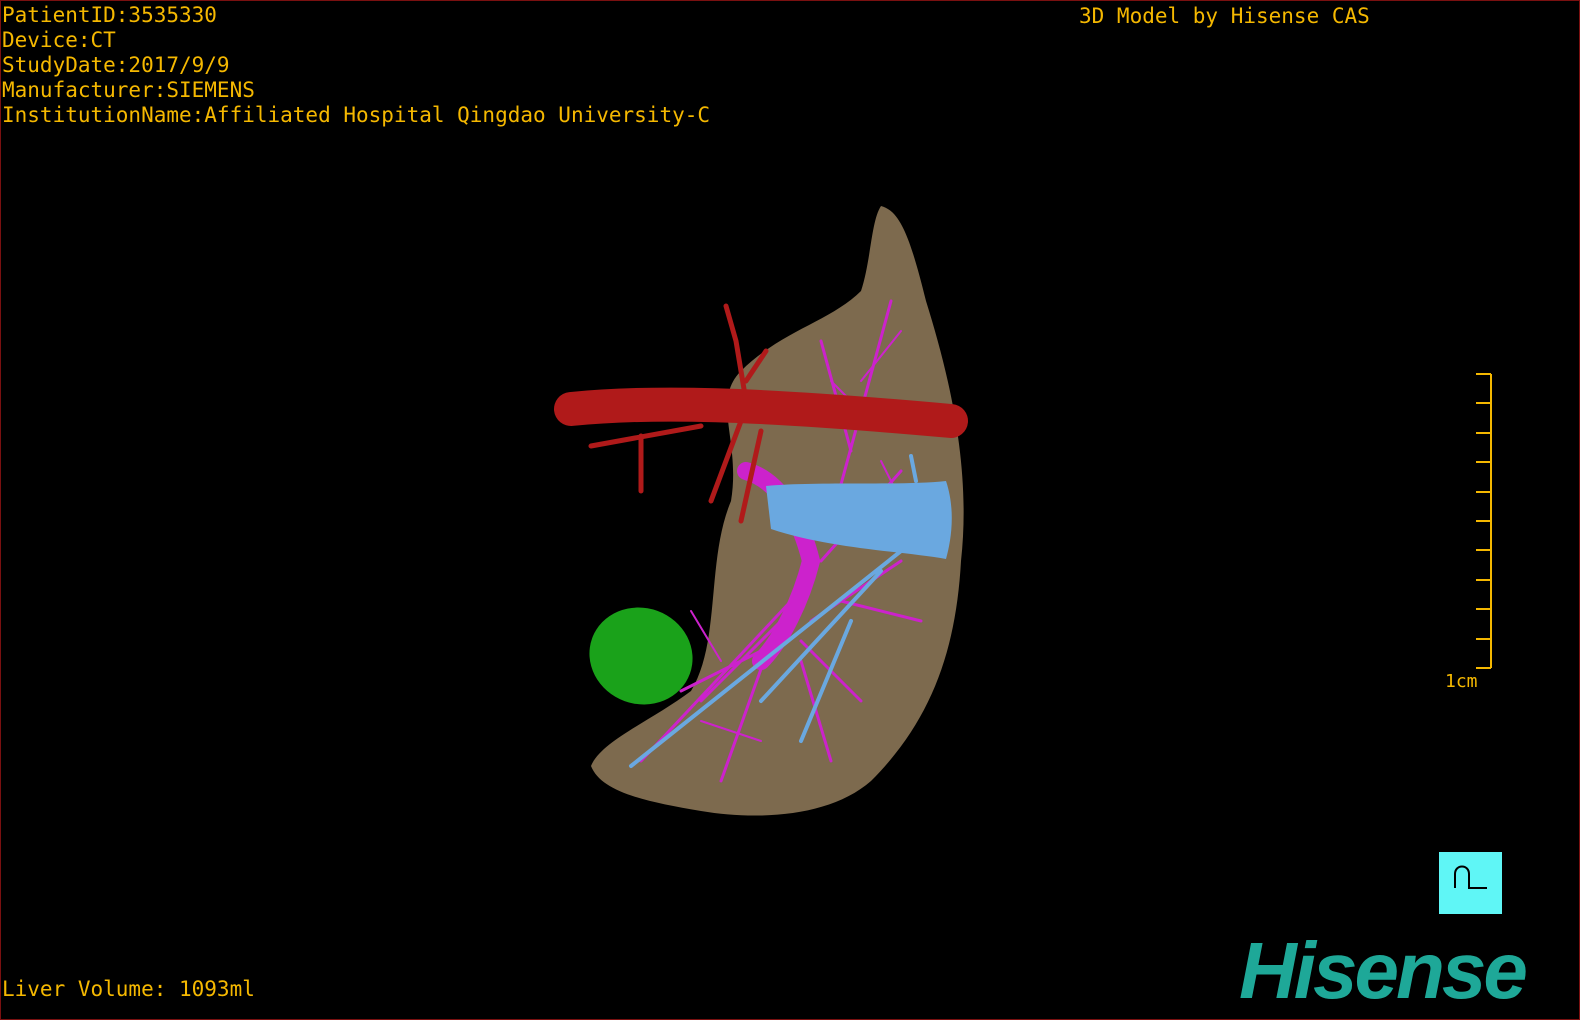 The height and width of the screenshot is (1020, 1580). Describe the element at coordinates (116, 65) in the screenshot. I see `study-date: StudyDate:2017/9/9` at that location.